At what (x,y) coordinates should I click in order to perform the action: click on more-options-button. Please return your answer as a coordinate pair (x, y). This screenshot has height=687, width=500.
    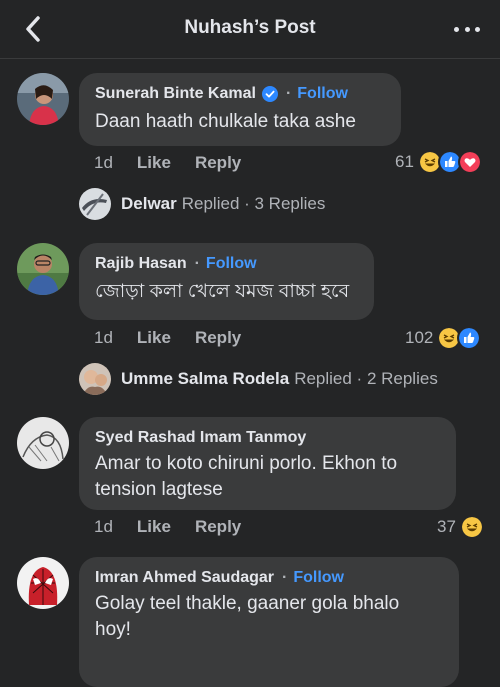
    Looking at the image, I should click on (467, 29).